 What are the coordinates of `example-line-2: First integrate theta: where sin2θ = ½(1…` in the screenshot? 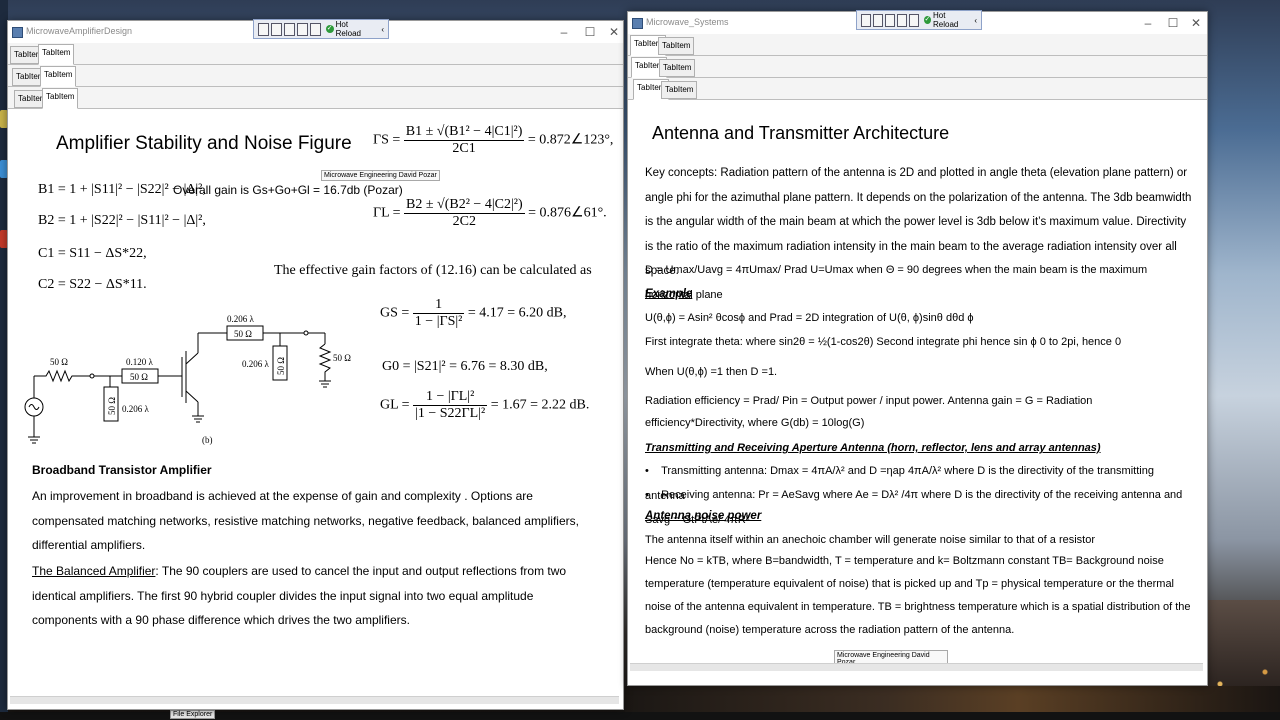 It's located at (883, 342).